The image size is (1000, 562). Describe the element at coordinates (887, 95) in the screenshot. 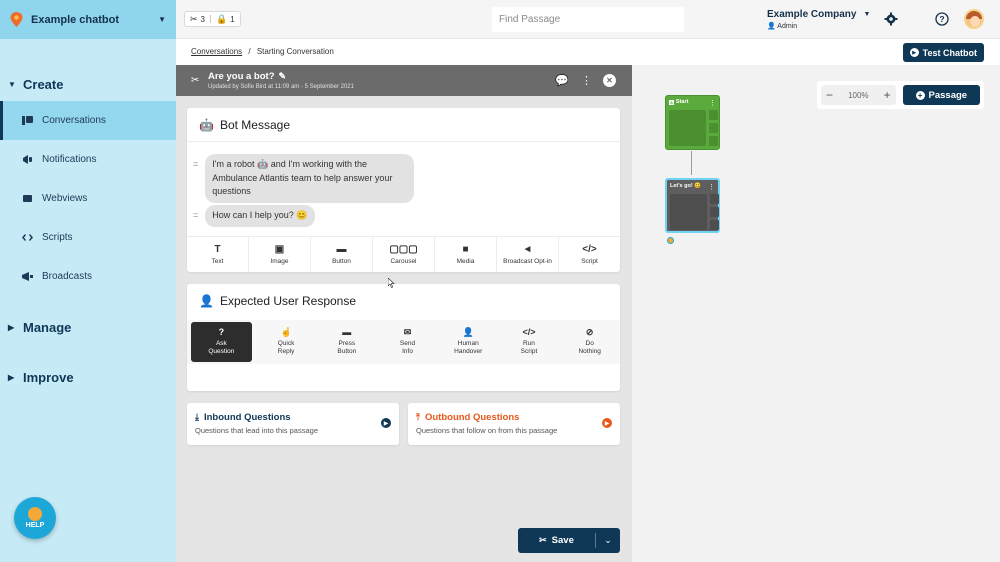

I see `zoom-in-button: +` at that location.